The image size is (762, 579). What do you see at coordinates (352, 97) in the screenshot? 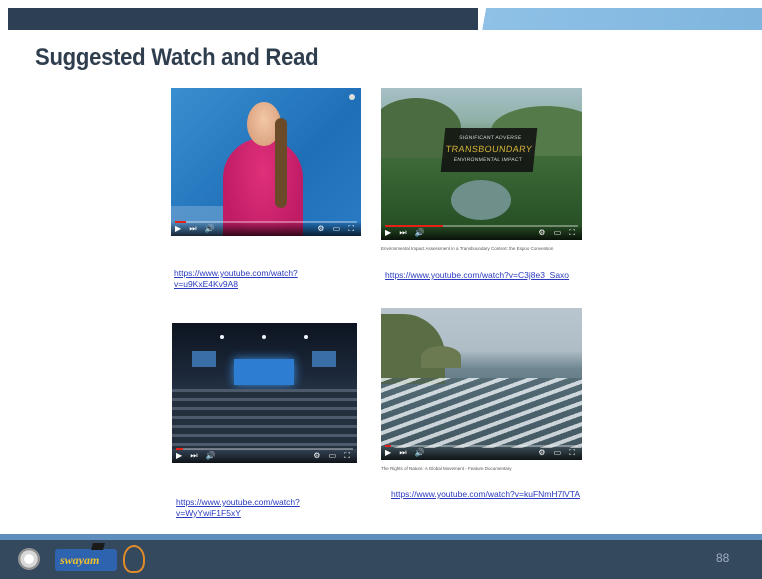
I see `info-icon` at bounding box center [352, 97].